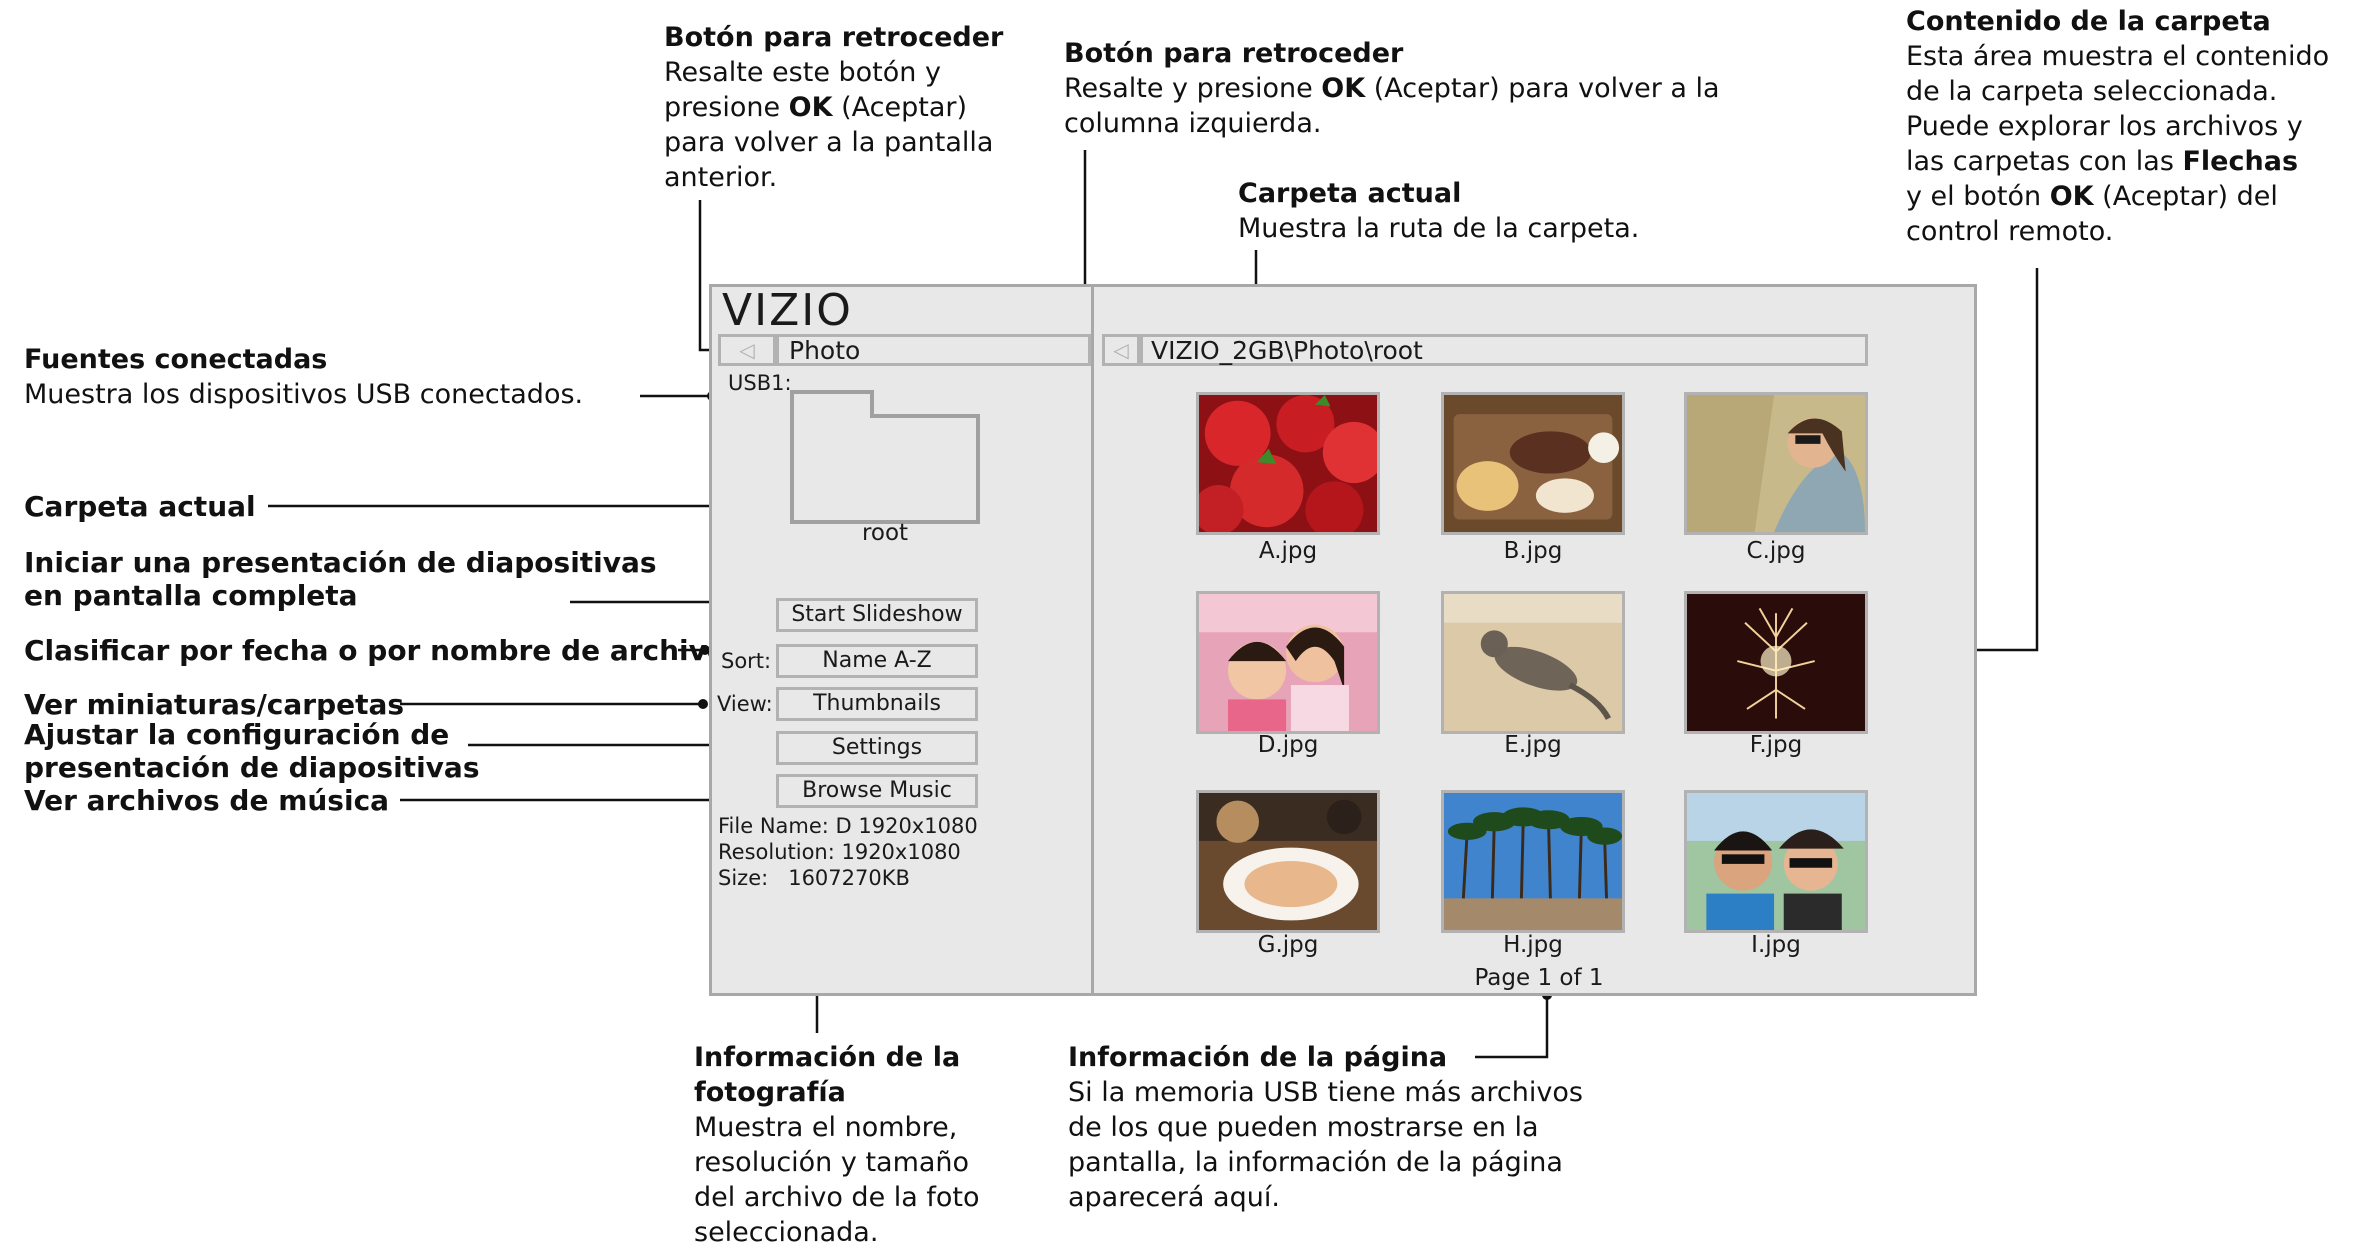  Describe the element at coordinates (1174, 1197) in the screenshot. I see `annotation-text: aparecerá aquí.` at that location.